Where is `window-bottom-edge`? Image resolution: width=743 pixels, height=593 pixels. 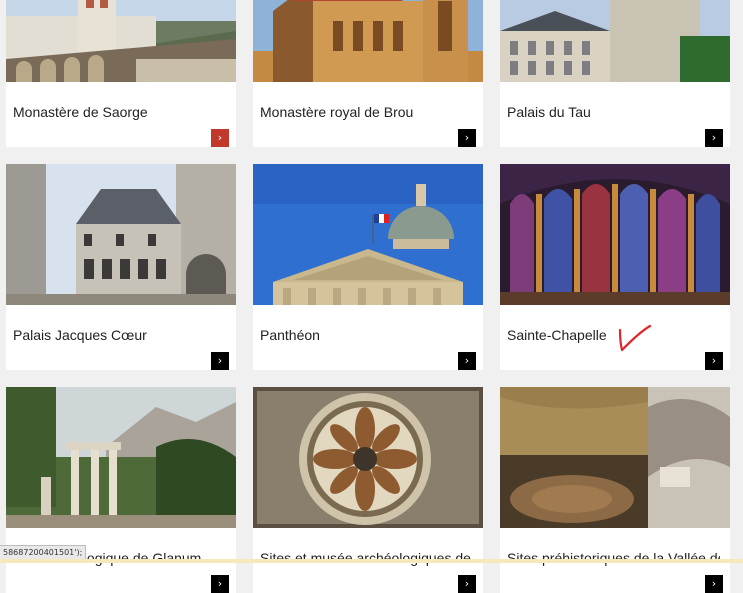
window-bottom-edge is located at coordinates (371, 561).